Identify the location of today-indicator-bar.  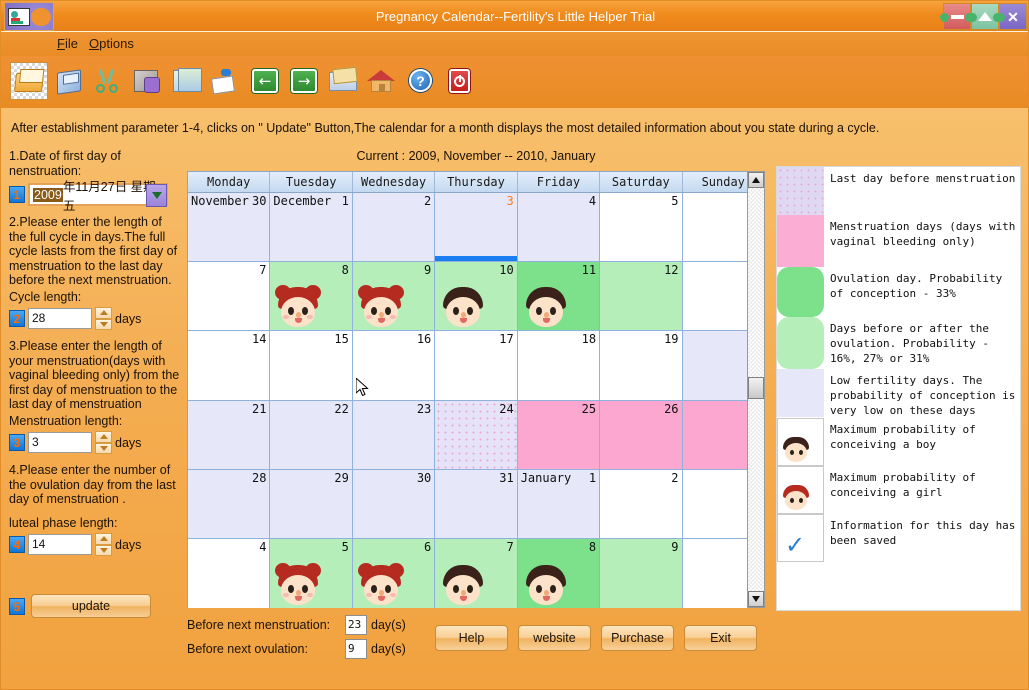
(476, 259).